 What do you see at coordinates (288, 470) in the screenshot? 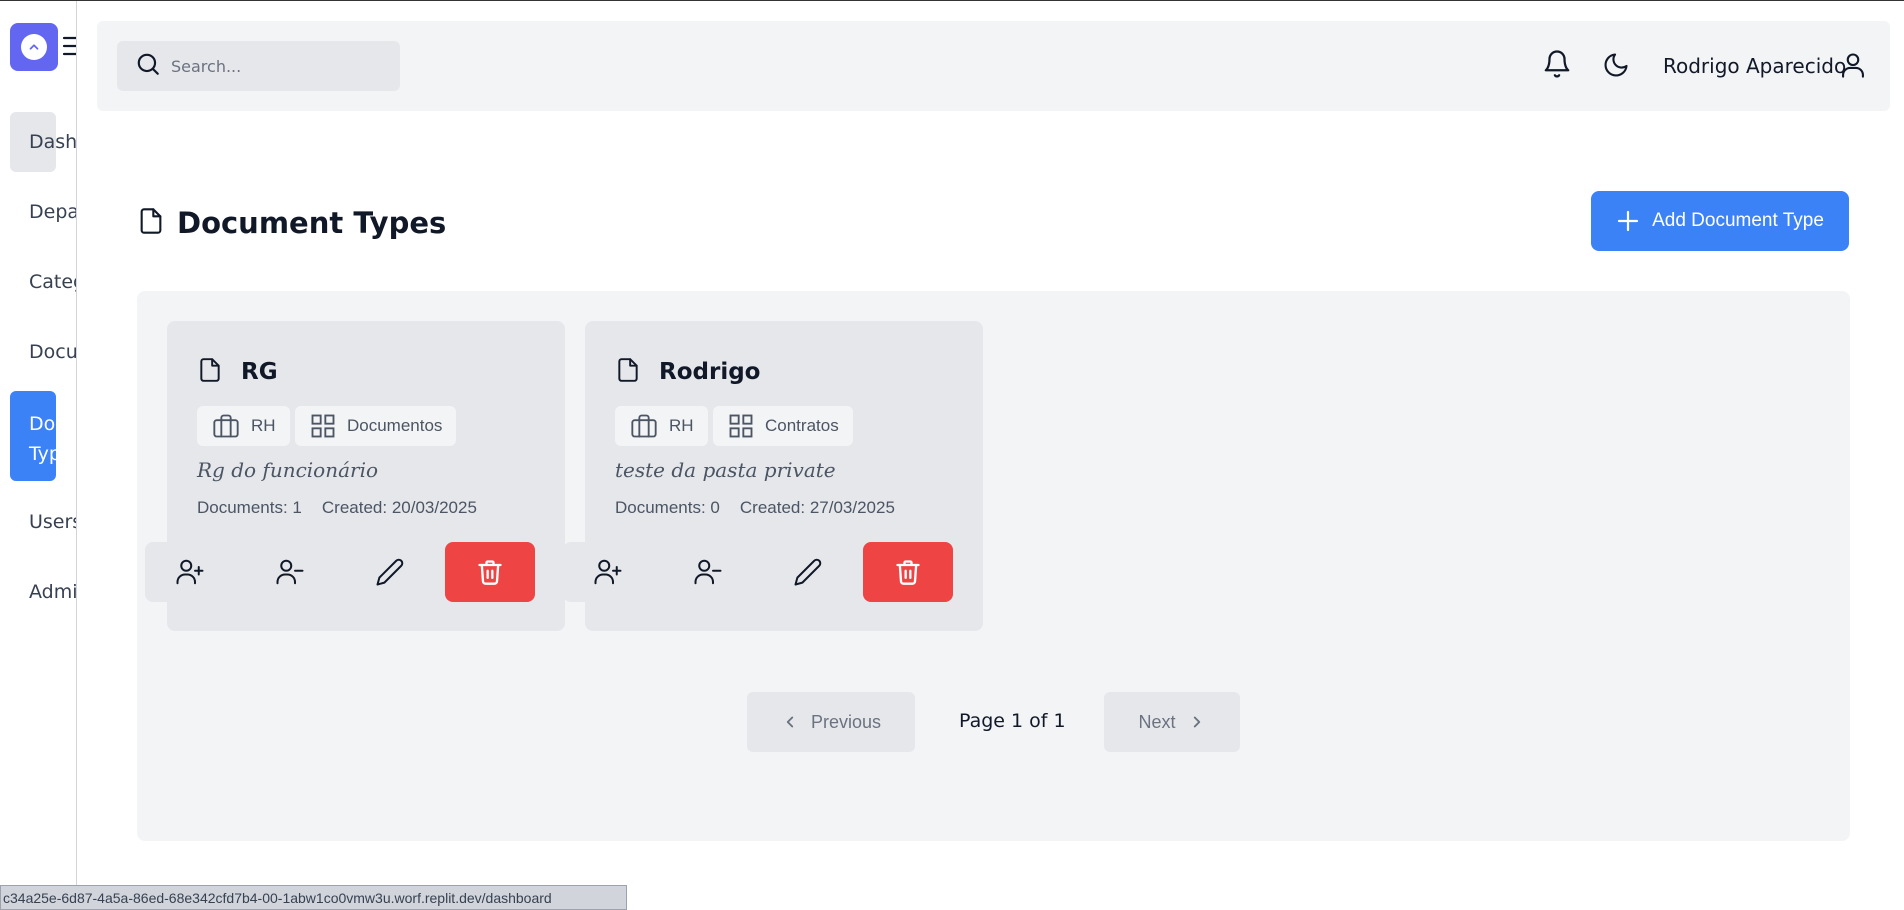
I see `card-description: Rg do funcionário` at bounding box center [288, 470].